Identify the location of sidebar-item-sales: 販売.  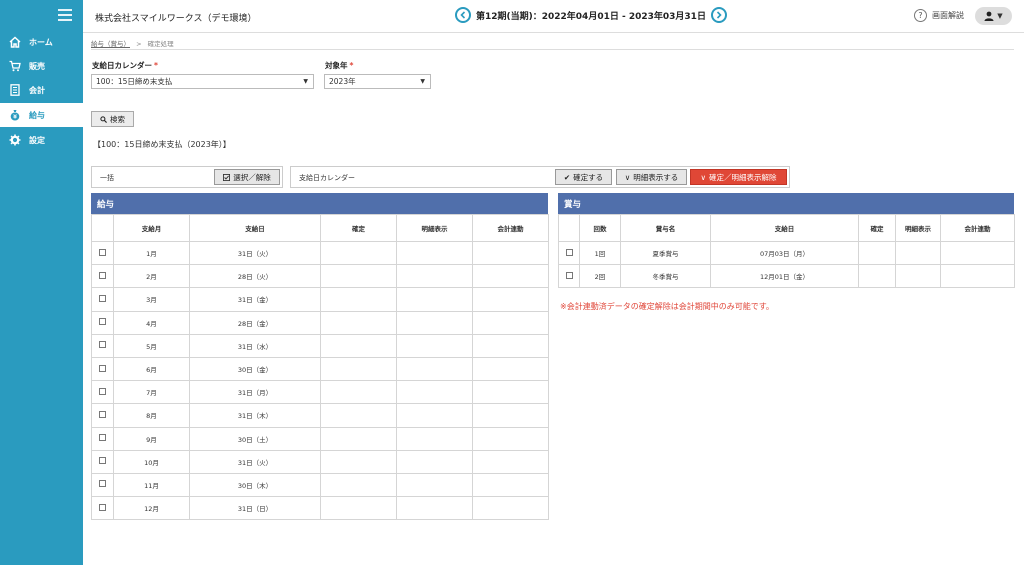
(41, 66).